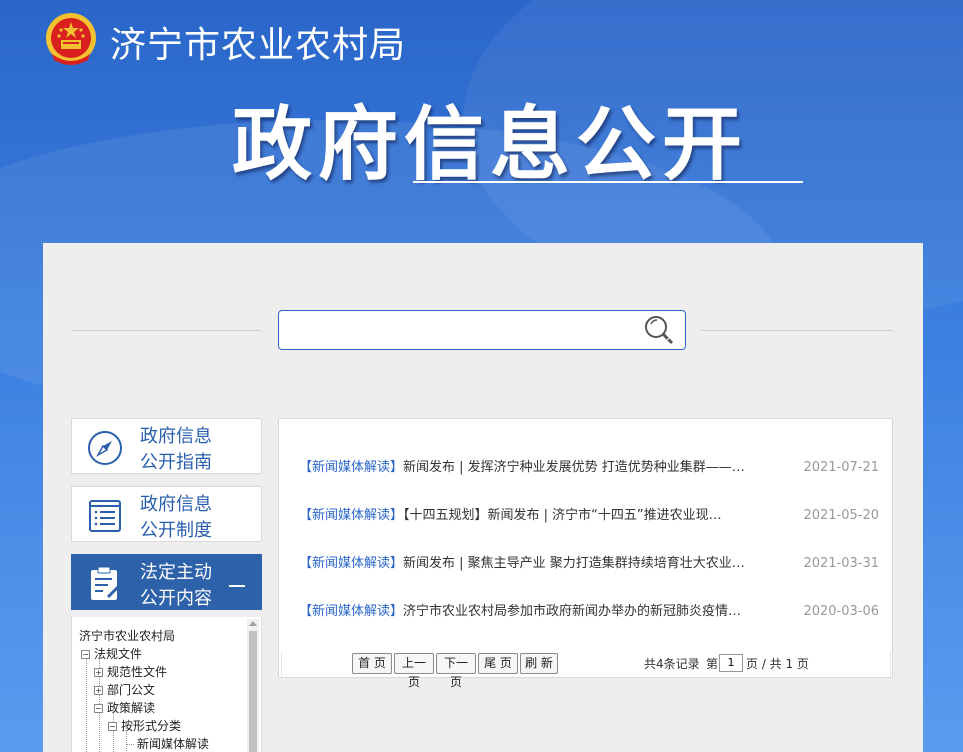 This screenshot has width=963, height=752. What do you see at coordinates (841, 515) in the screenshot?
I see `news-date: 2021-05-20` at bounding box center [841, 515].